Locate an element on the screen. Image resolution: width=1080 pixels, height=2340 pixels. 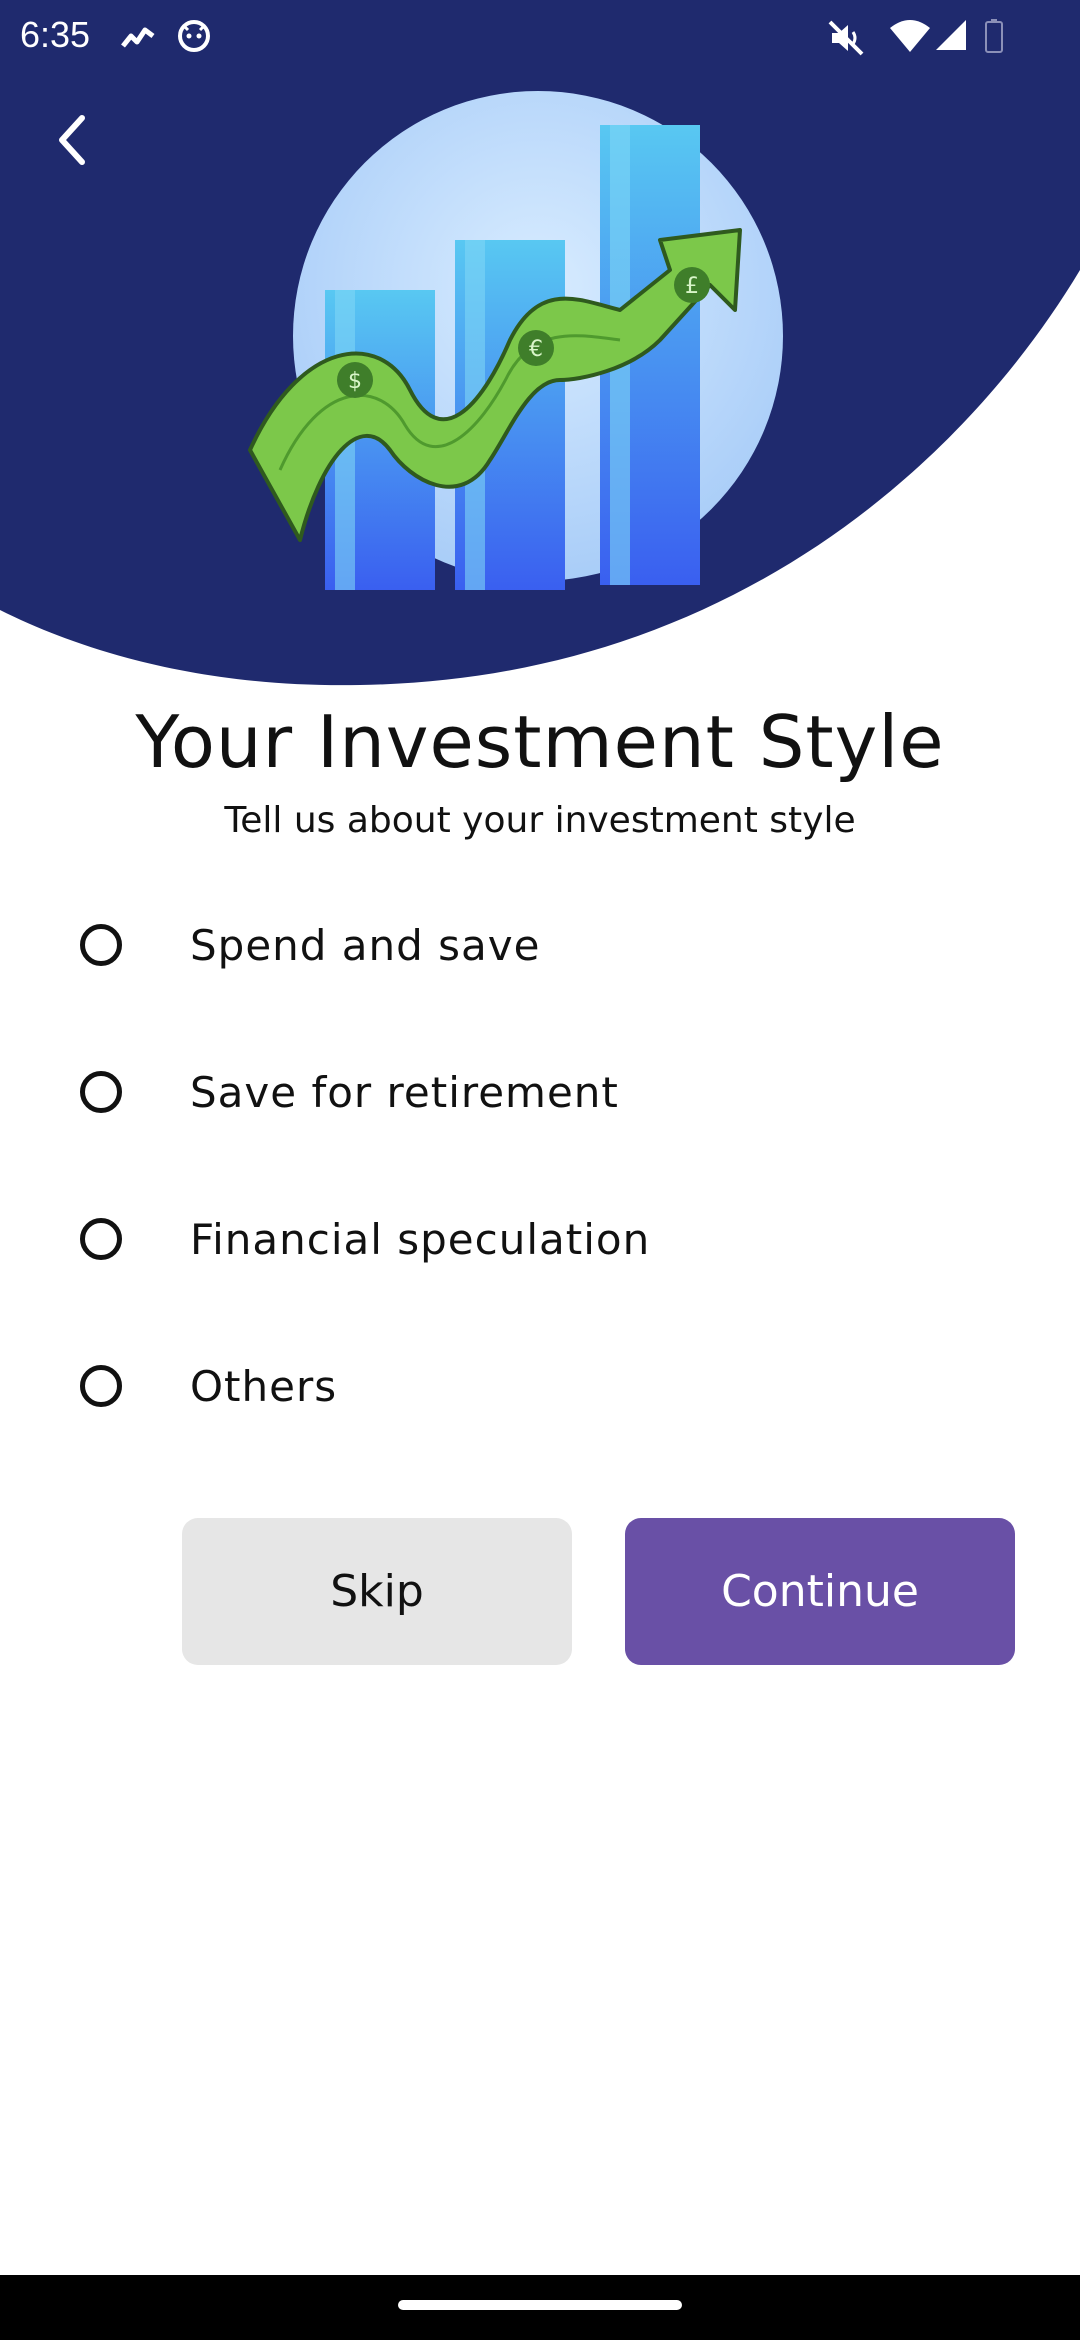
signal-icon is located at coordinates (951, 35).